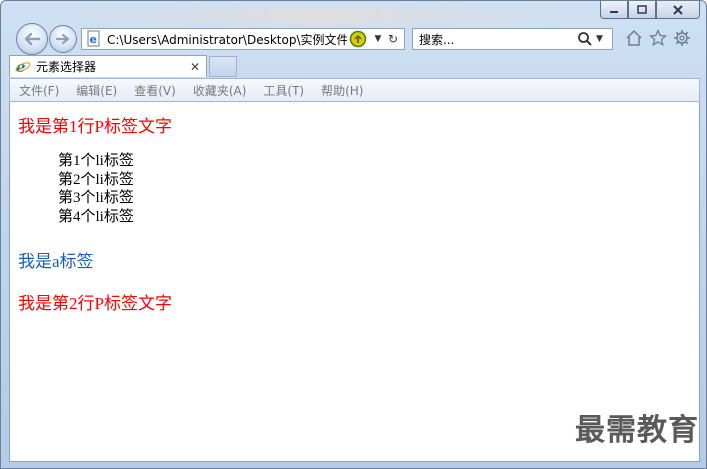  I want to click on back-button, so click(32, 39).